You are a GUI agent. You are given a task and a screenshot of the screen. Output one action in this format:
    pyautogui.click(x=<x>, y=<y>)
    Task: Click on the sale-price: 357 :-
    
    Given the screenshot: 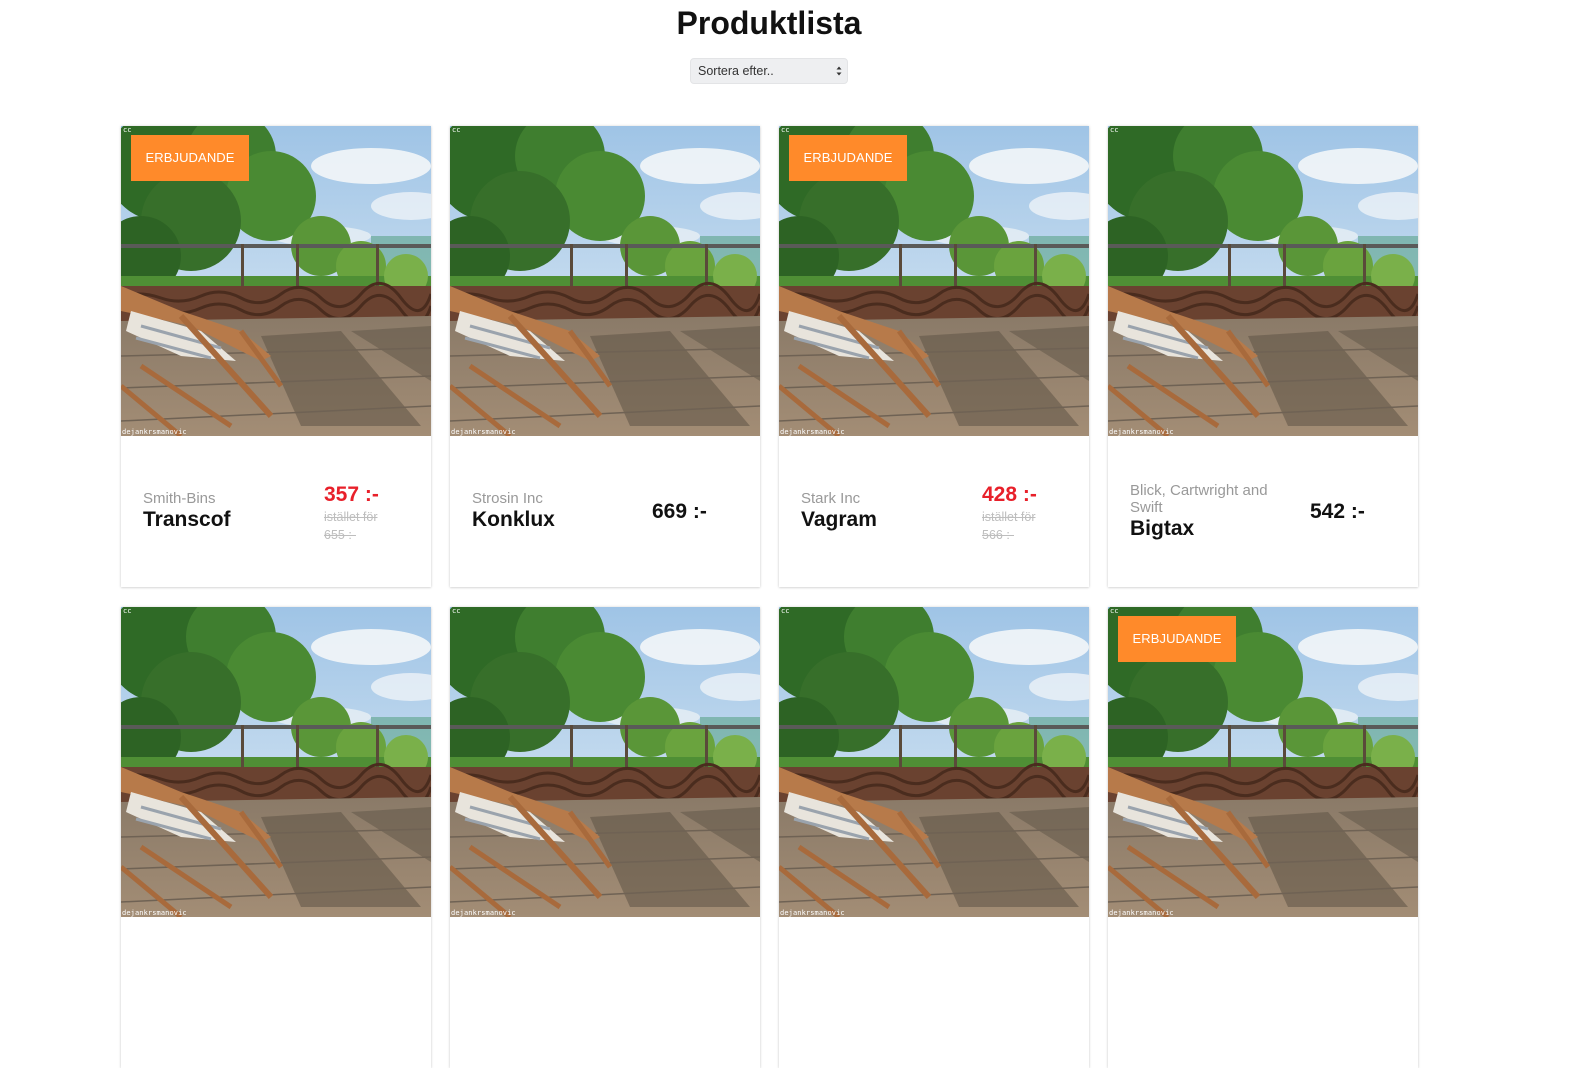 What is the action you would take?
    pyautogui.click(x=351, y=494)
    